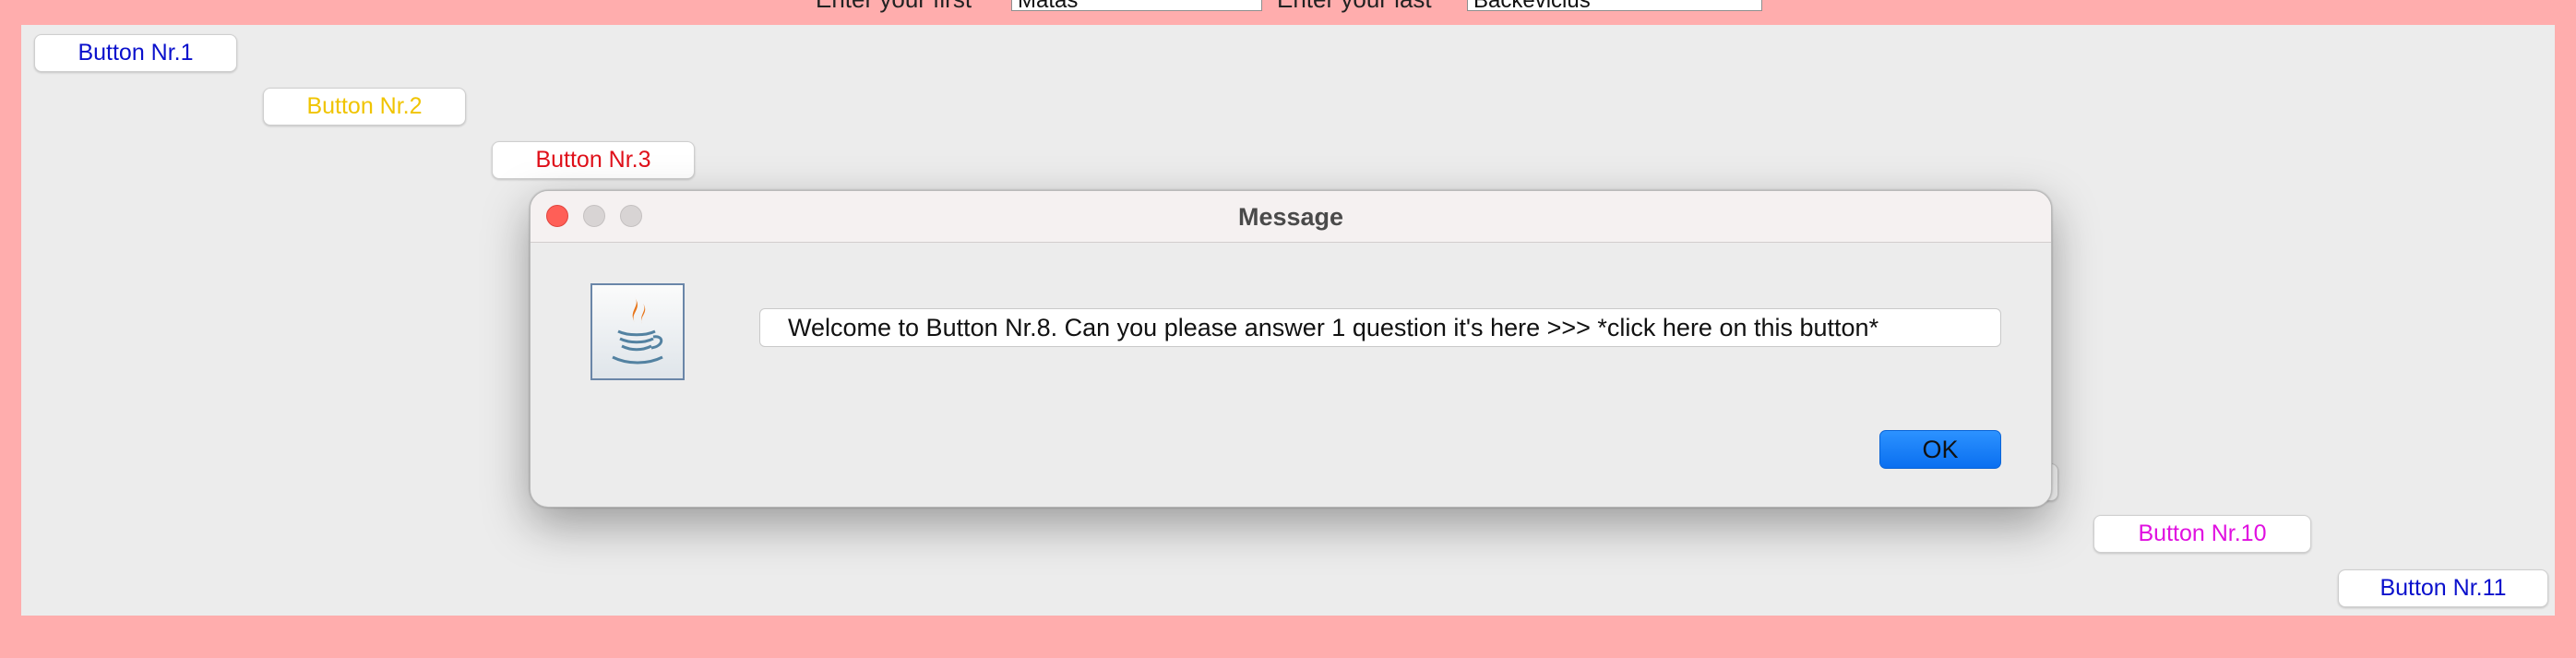 This screenshot has height=658, width=2576. Describe the element at coordinates (364, 107) in the screenshot. I see `button-nr-2: Button Nr.2` at that location.